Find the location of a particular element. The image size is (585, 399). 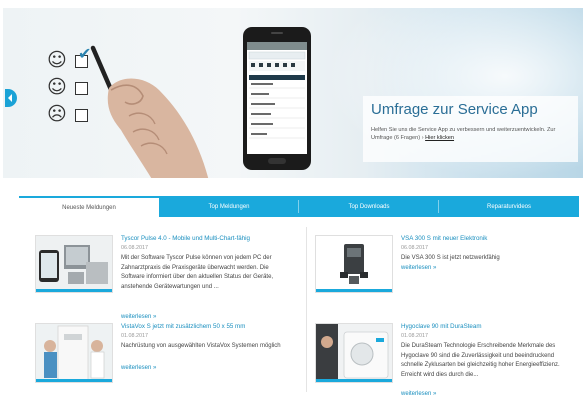

survey-arrow-icon: › is located at coordinates (422, 138).